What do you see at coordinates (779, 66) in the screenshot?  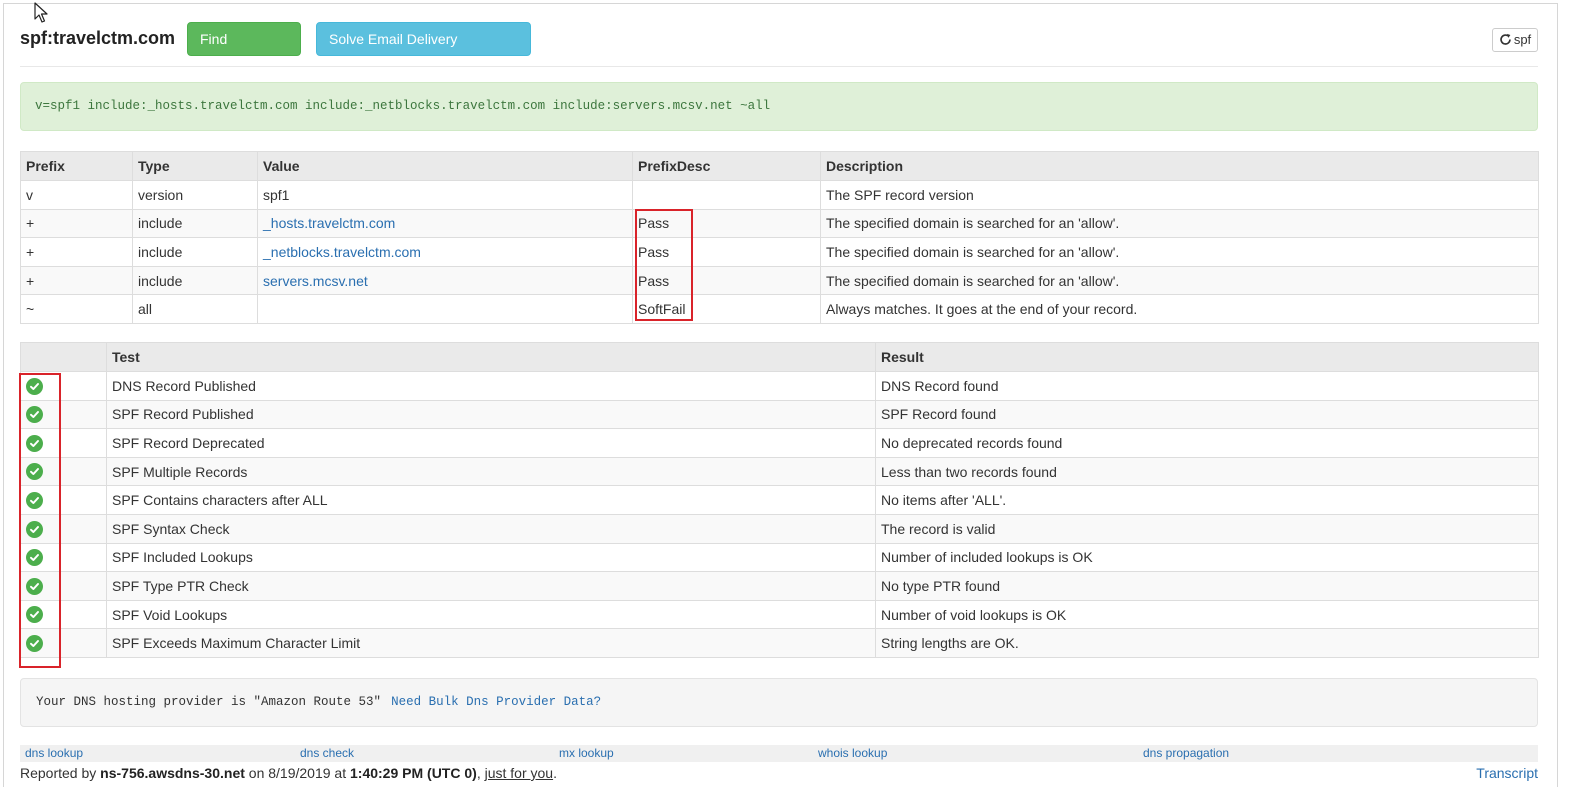 I see `header-divider` at bounding box center [779, 66].